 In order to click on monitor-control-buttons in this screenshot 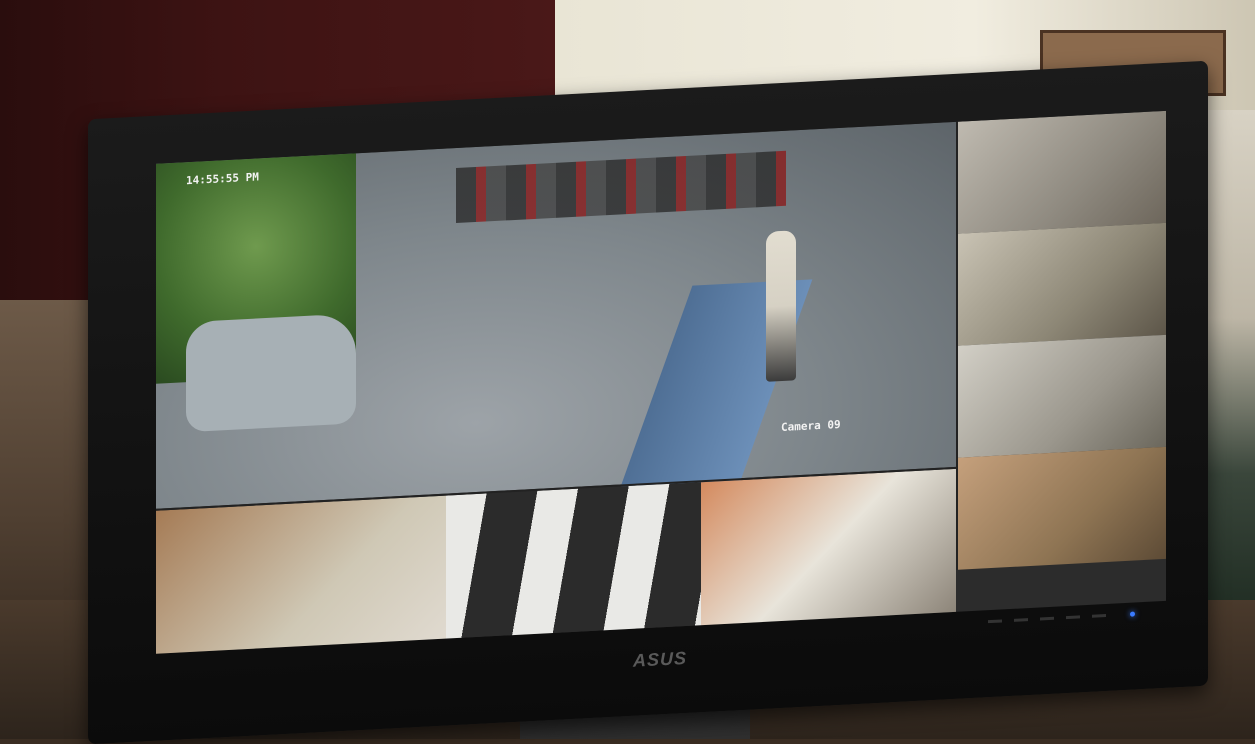, I will do `click(1058, 620)`.